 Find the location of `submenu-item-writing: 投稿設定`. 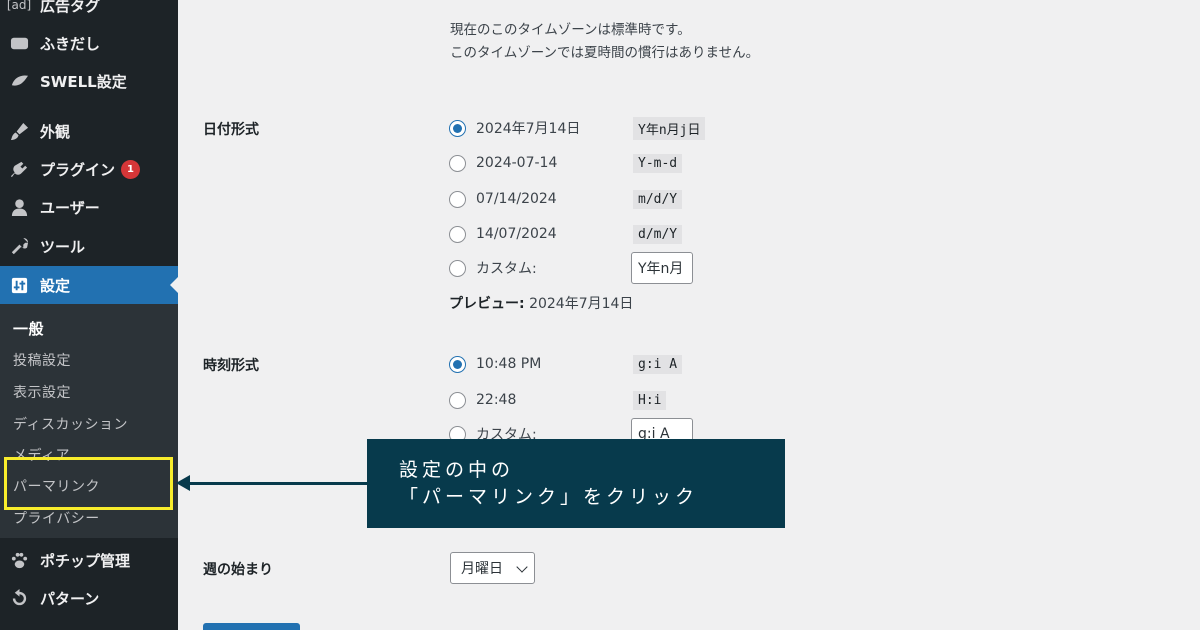

submenu-item-writing: 投稿設定 is located at coordinates (42, 360).